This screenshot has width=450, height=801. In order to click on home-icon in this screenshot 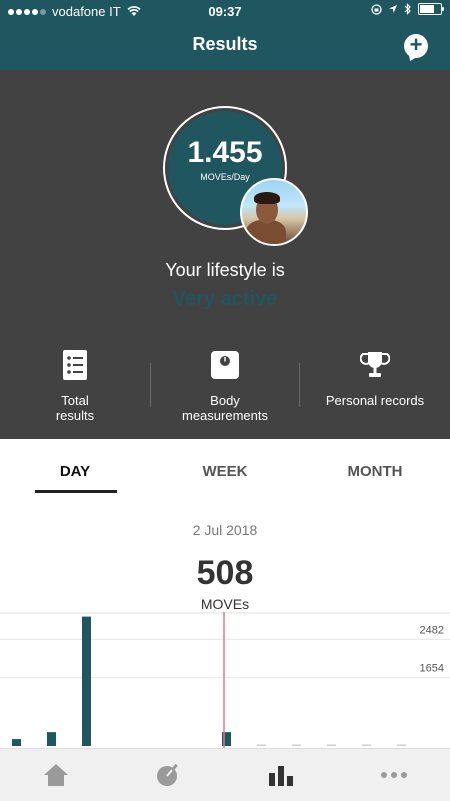, I will do `click(56, 775)`.